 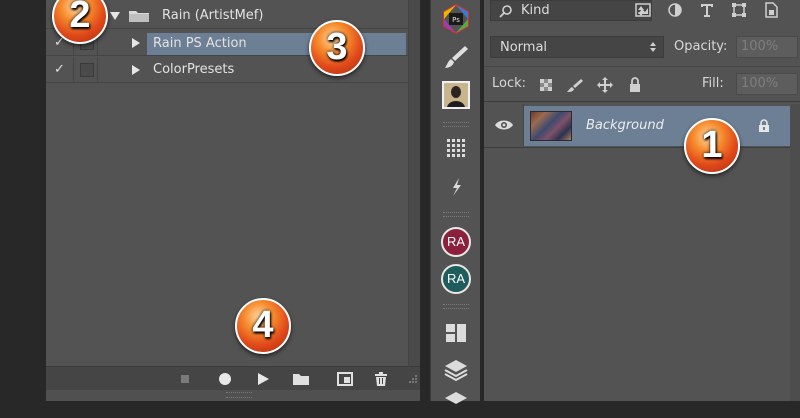 I want to click on action-toggle-check: ✓, so click(x=60, y=69).